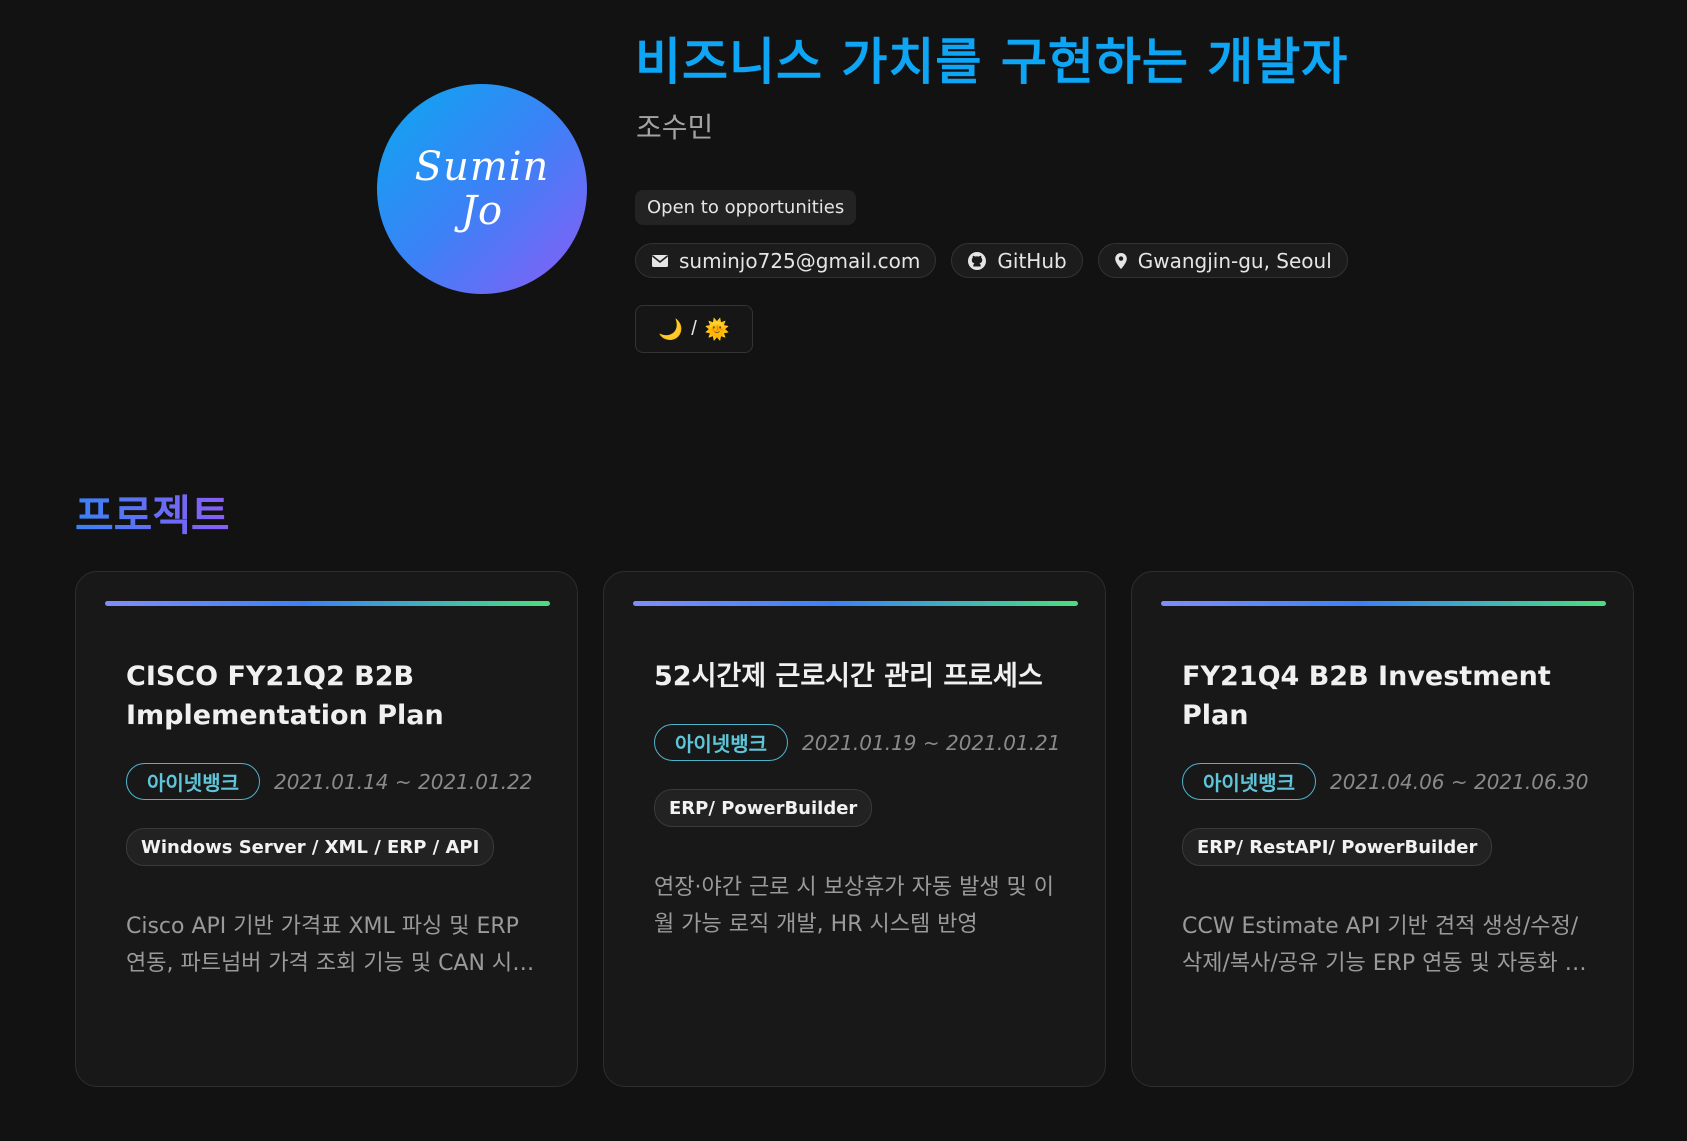  Describe the element at coordinates (763, 808) in the screenshot. I see `tech-stack-tag: ERP/ PowerBuilder` at that location.